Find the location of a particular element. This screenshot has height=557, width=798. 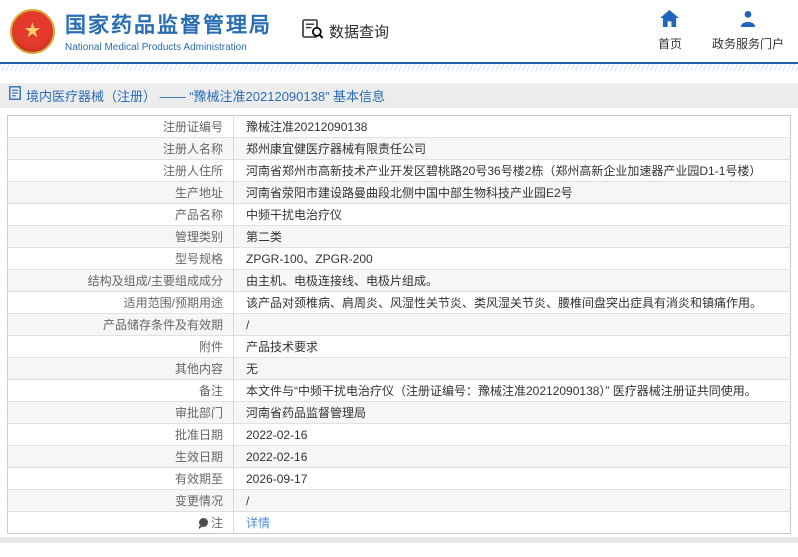

document-search-icon is located at coordinates (313, 31).